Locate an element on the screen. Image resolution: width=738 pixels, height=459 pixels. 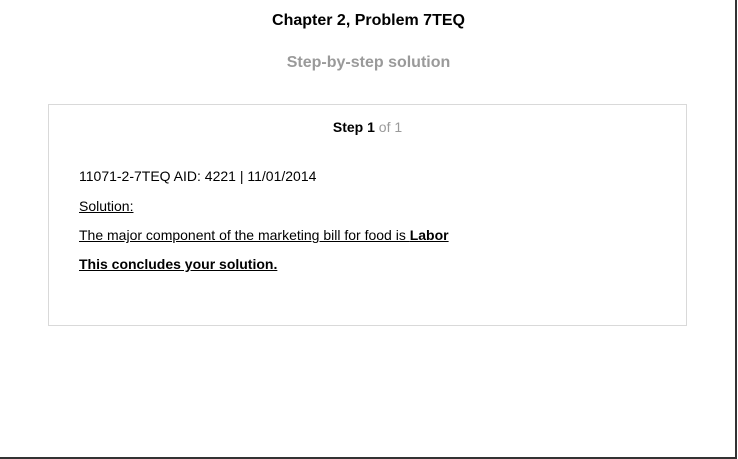
step-number: 1 is located at coordinates (371, 127).